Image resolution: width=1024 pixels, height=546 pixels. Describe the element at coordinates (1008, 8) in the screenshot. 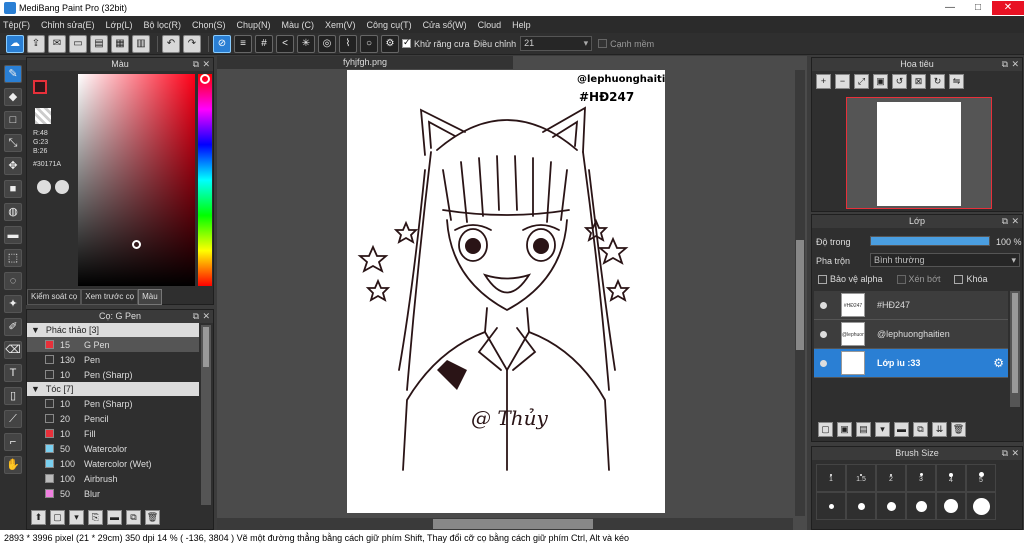

I see `close-button: ✕` at that location.